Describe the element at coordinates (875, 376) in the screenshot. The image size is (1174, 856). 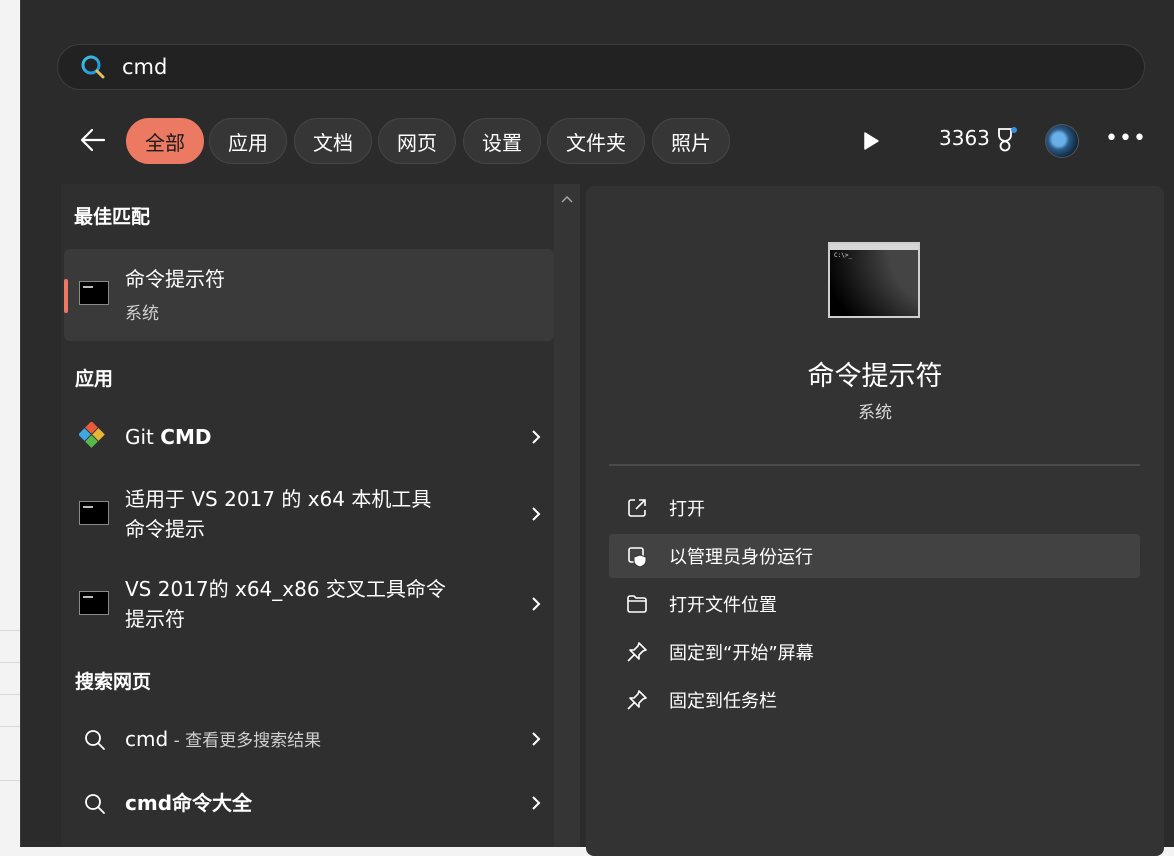
I see `detail-title: 命令提示符` at that location.